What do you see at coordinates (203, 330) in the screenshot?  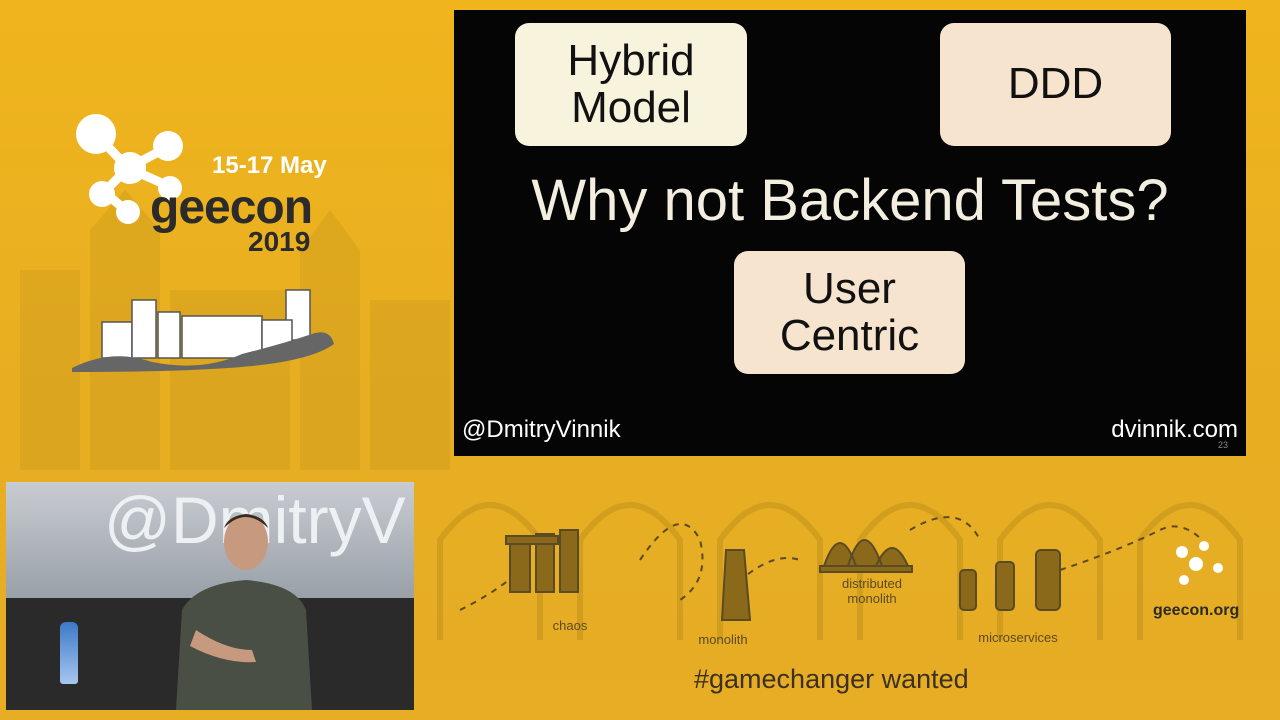 I see `castle-illustration` at bounding box center [203, 330].